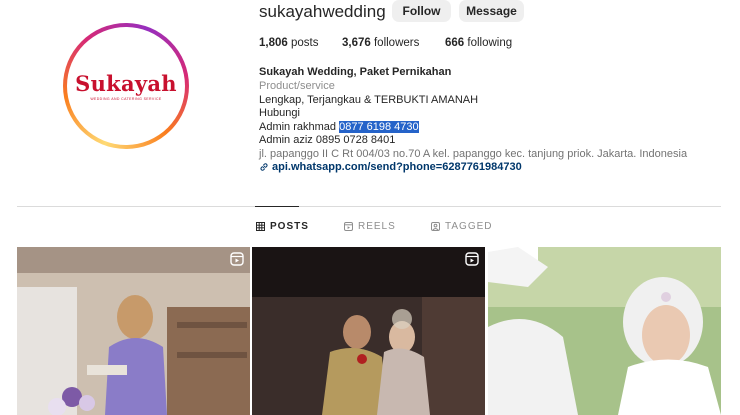  I want to click on profile-avatar: Sukayah WEDDING AND CATERING SERVICE, so click(126, 86).